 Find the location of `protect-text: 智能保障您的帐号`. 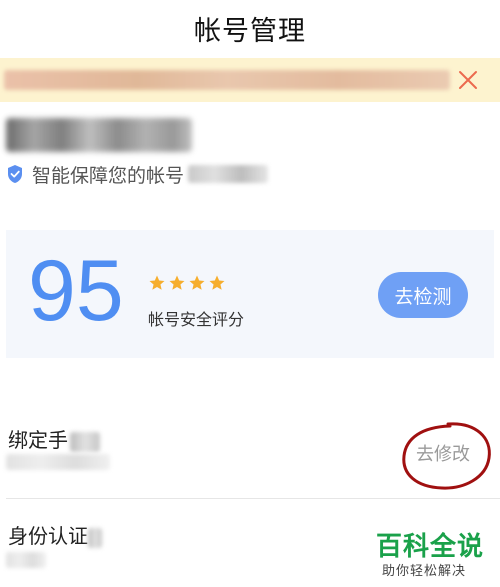

protect-text: 智能保障您的帐号 is located at coordinates (108, 175).